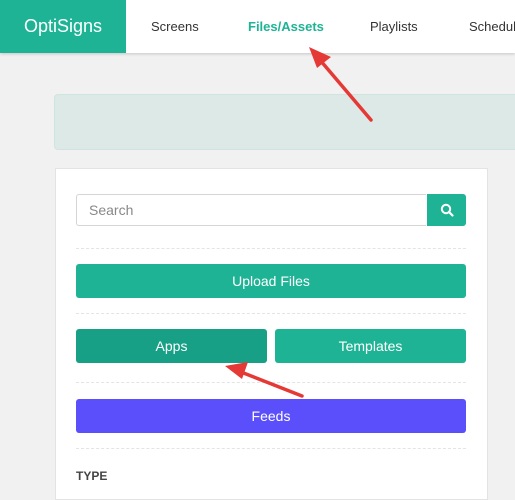 This screenshot has height=500, width=515. I want to click on nav-screens: Screens, so click(175, 26).